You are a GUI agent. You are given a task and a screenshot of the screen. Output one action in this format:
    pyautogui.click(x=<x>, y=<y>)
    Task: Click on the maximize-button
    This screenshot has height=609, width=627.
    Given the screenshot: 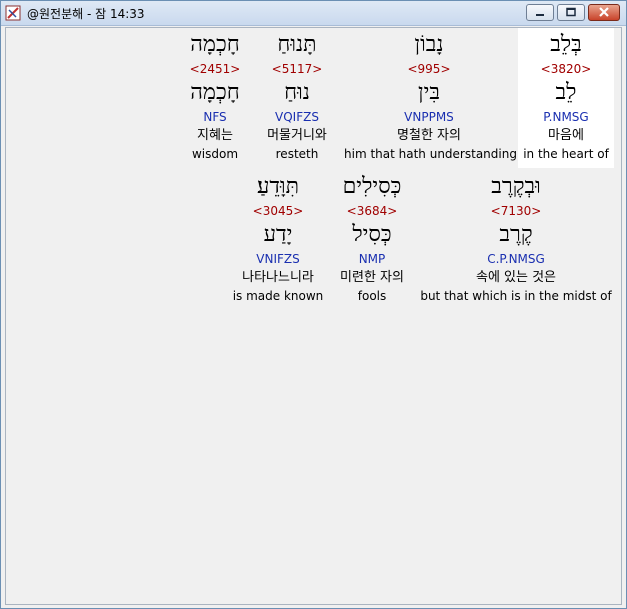 What is the action you would take?
    pyautogui.click(x=571, y=12)
    